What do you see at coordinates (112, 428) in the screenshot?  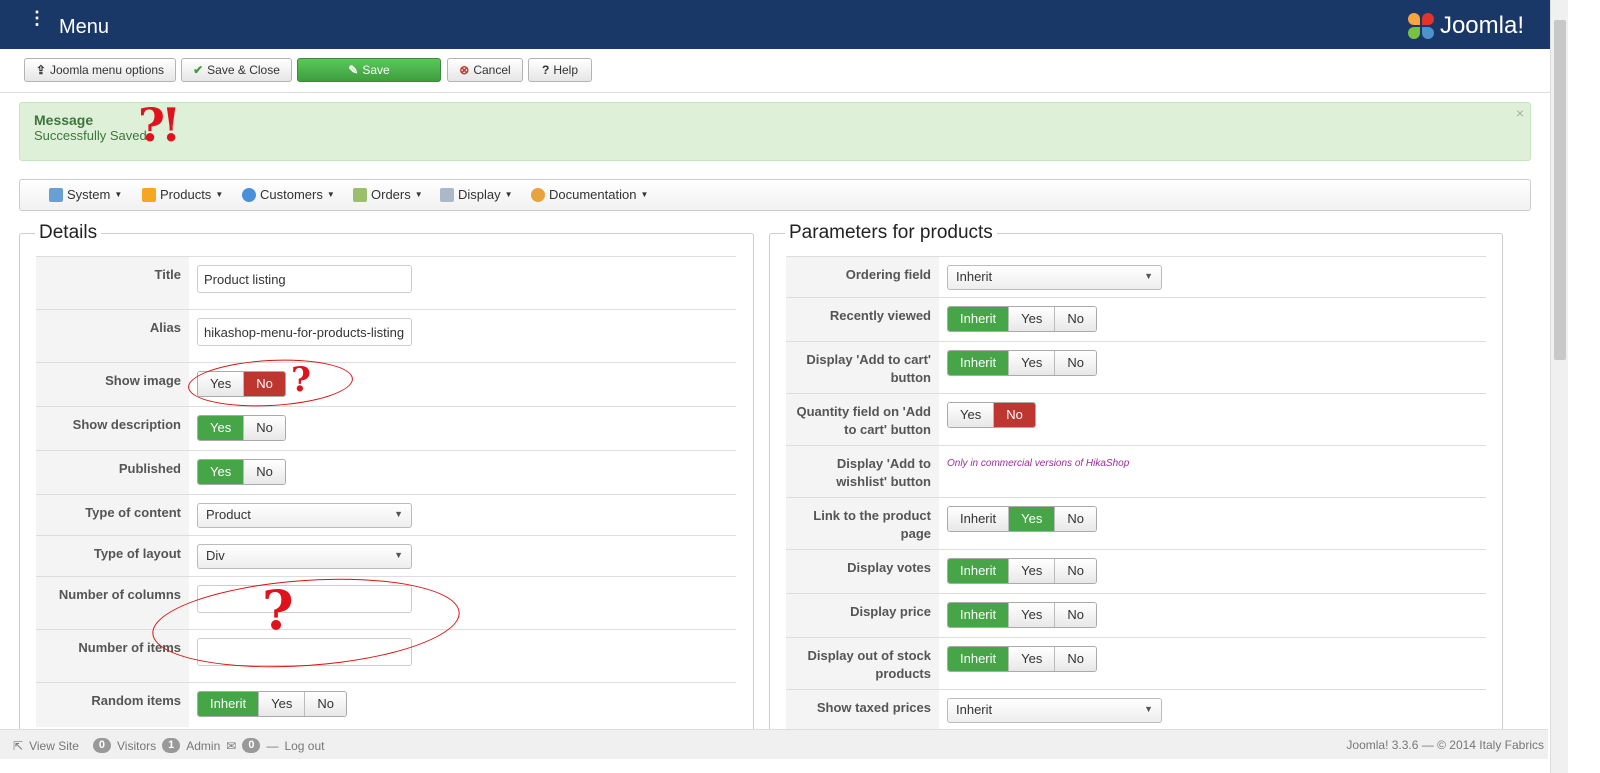 I see `show-description-label: Show description` at bounding box center [112, 428].